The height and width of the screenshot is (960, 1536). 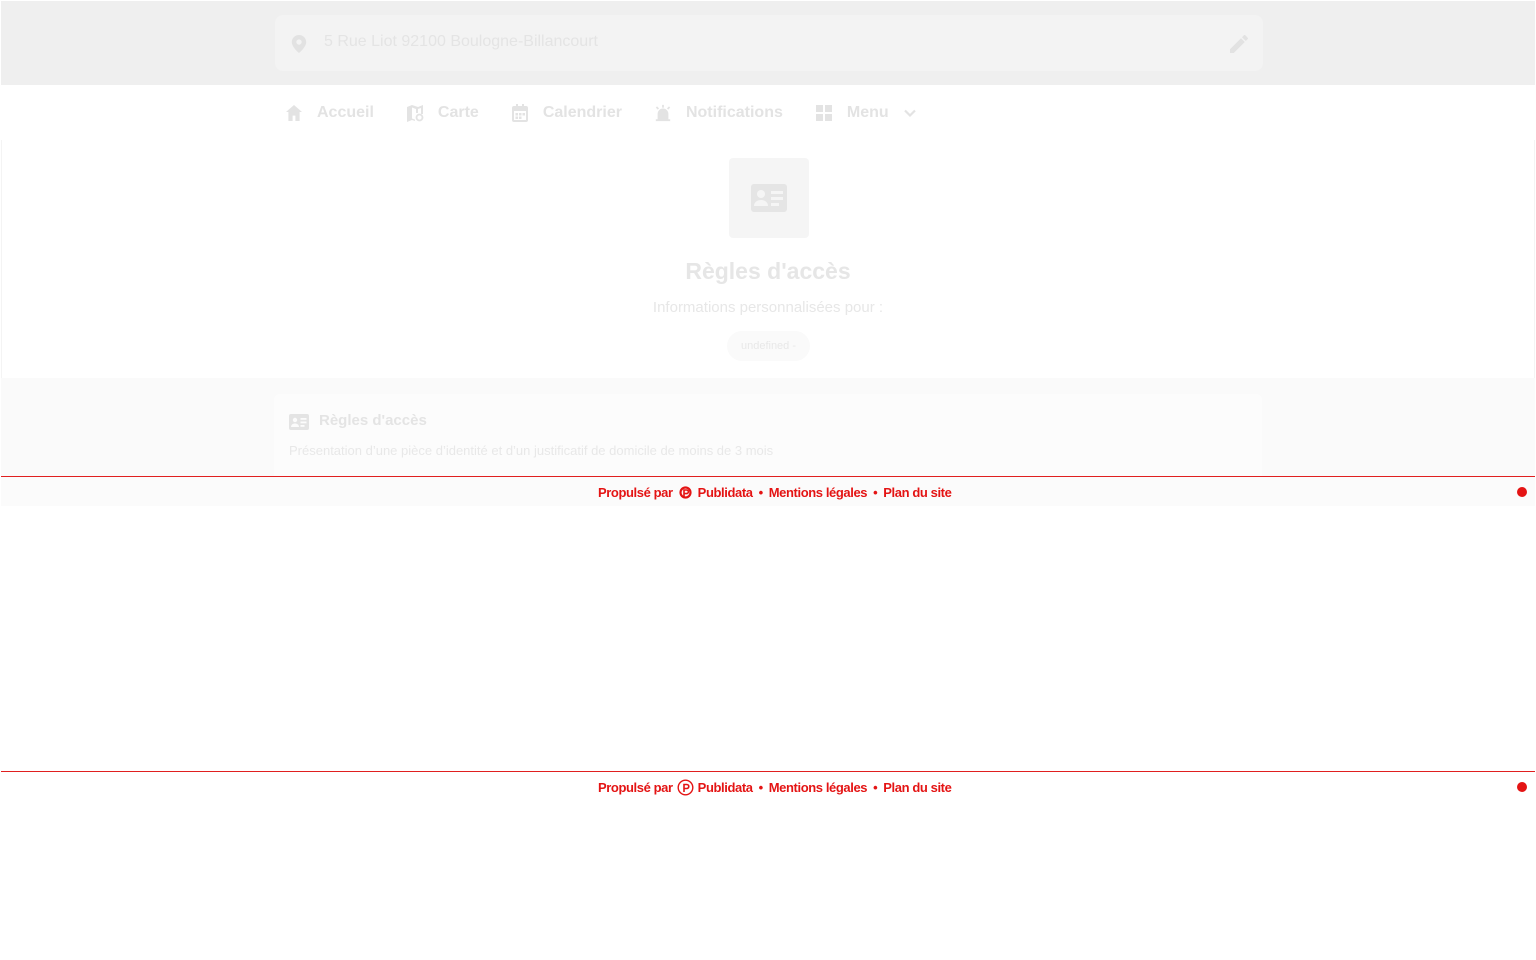 I want to click on nav-label: Notifications, so click(x=734, y=112).